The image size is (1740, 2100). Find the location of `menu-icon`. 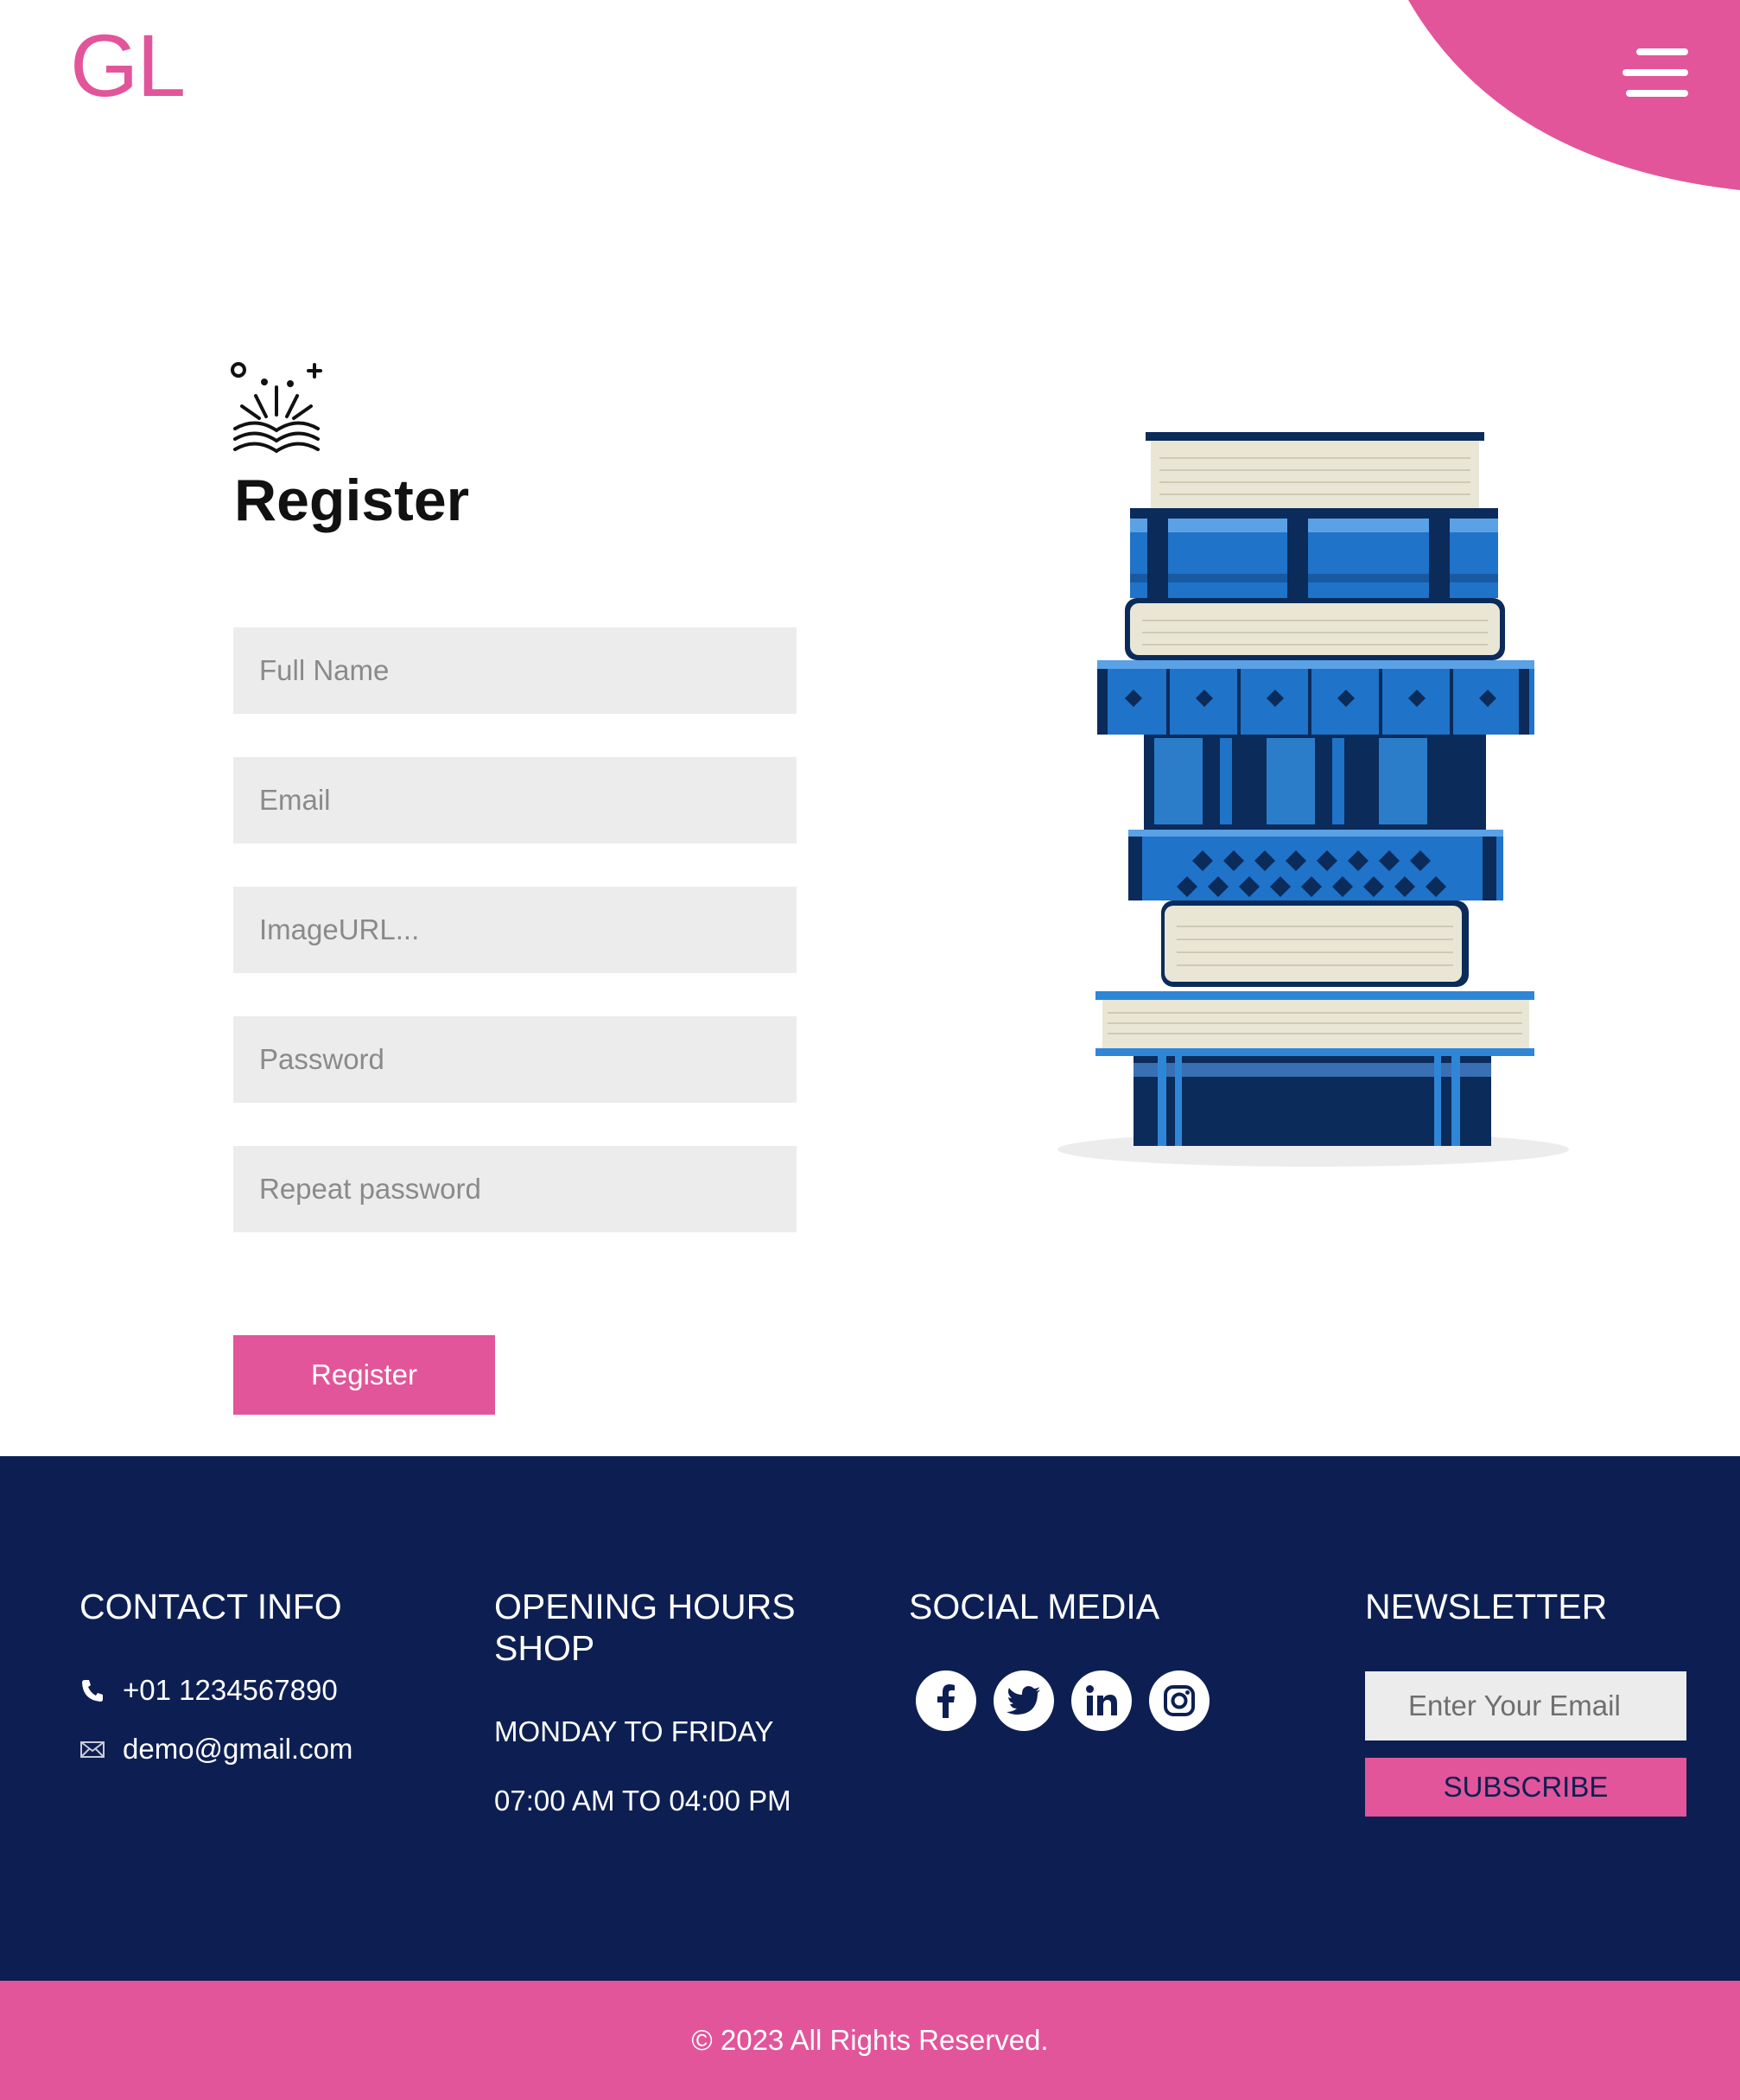

menu-icon is located at coordinates (1655, 73).